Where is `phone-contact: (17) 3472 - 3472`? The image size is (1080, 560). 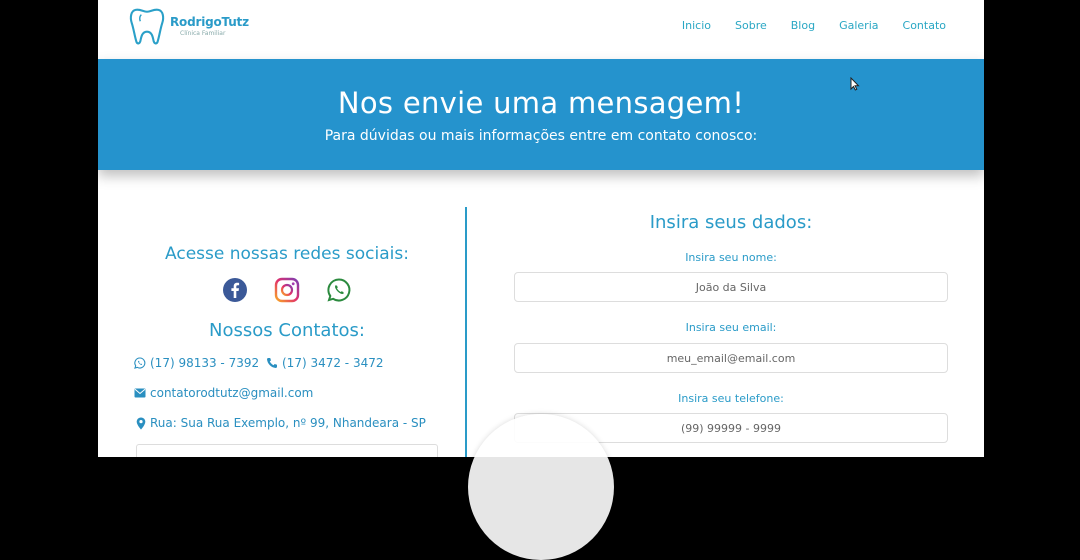
phone-contact: (17) 3472 - 3472 is located at coordinates (324, 363).